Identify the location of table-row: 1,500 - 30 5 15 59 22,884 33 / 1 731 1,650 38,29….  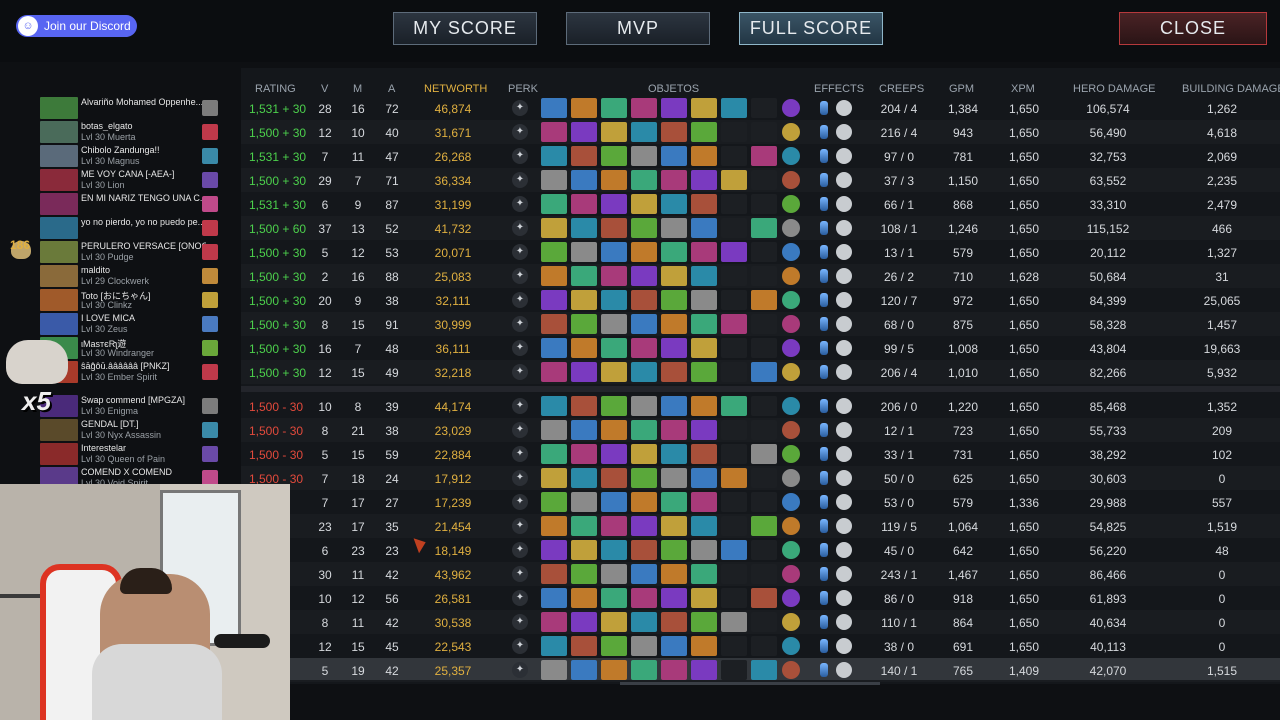
(760, 454).